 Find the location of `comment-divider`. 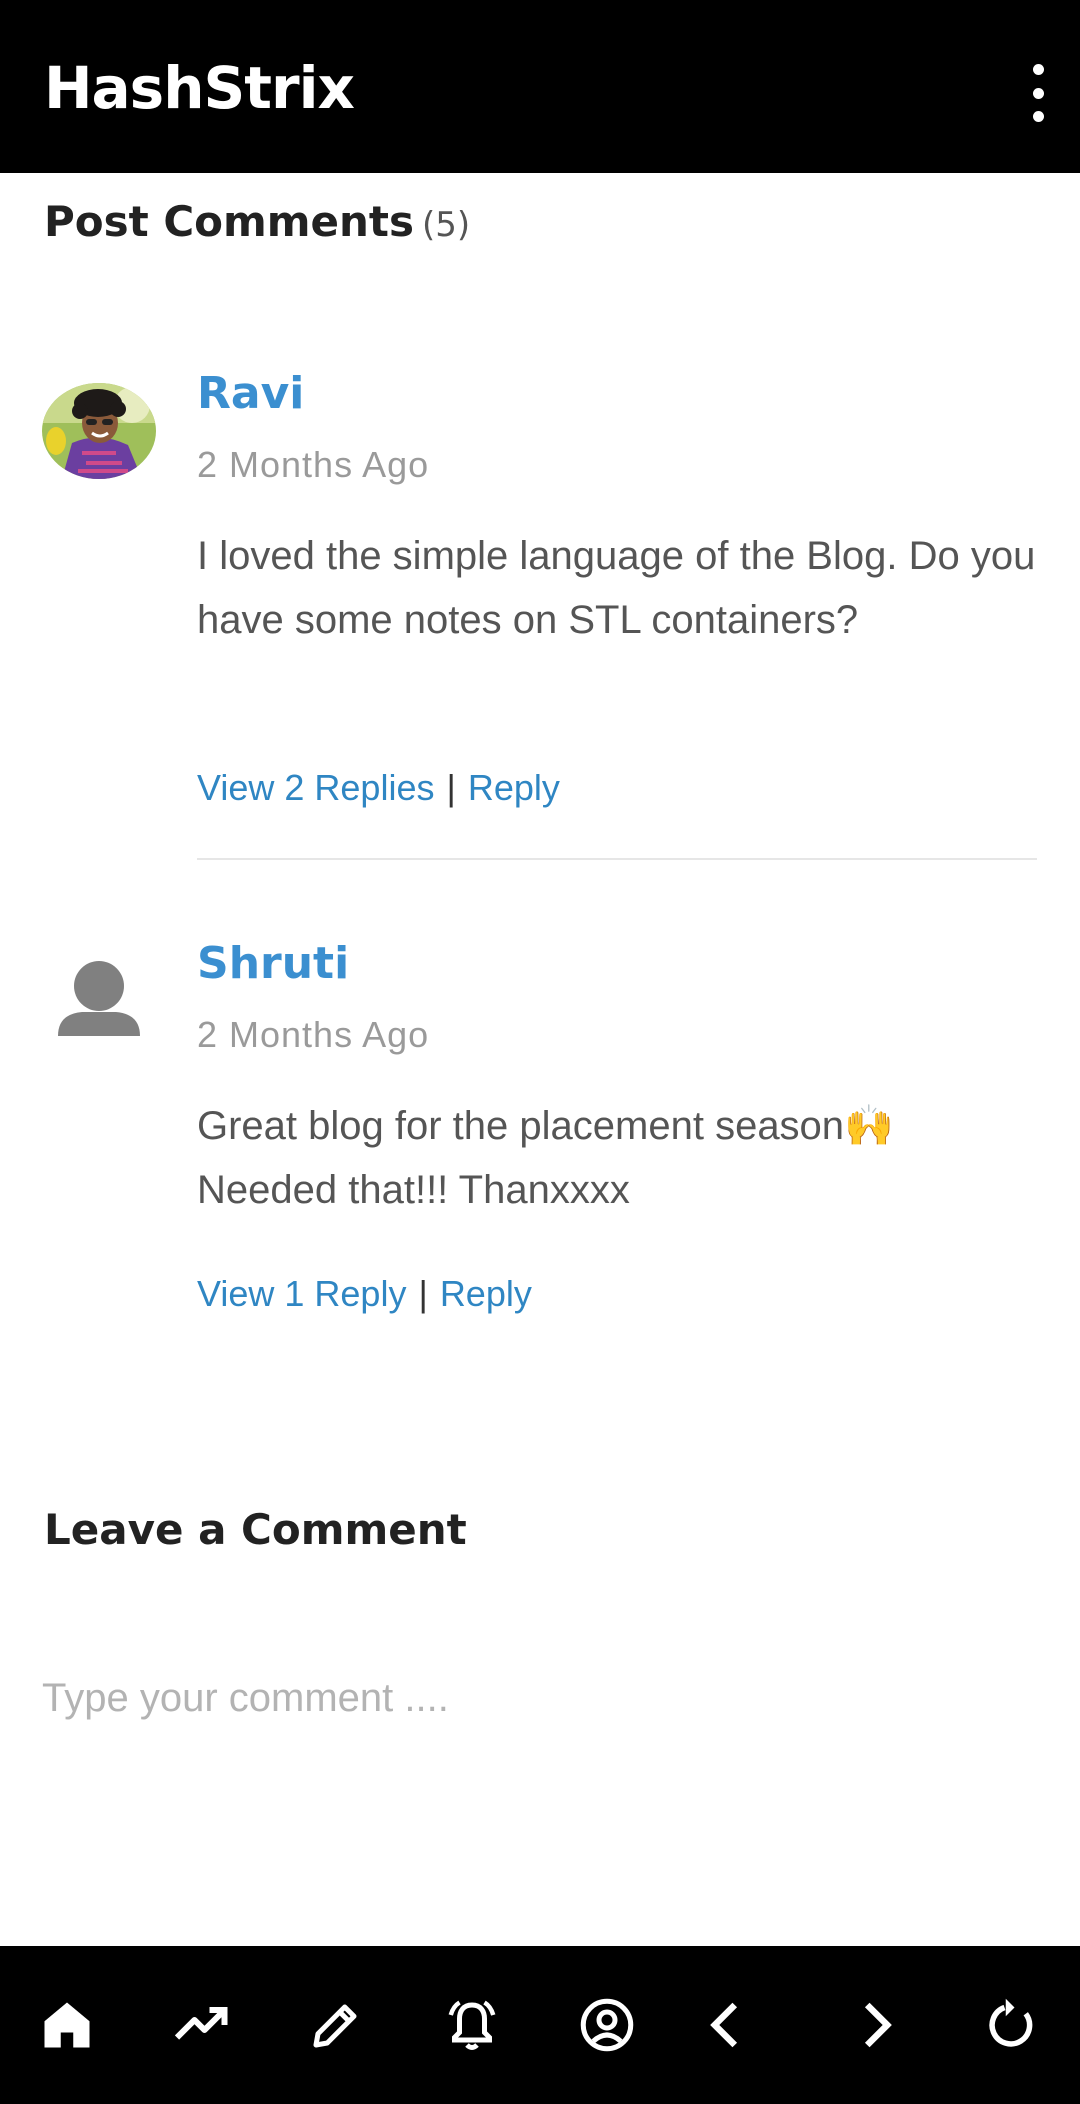

comment-divider is located at coordinates (617, 859).